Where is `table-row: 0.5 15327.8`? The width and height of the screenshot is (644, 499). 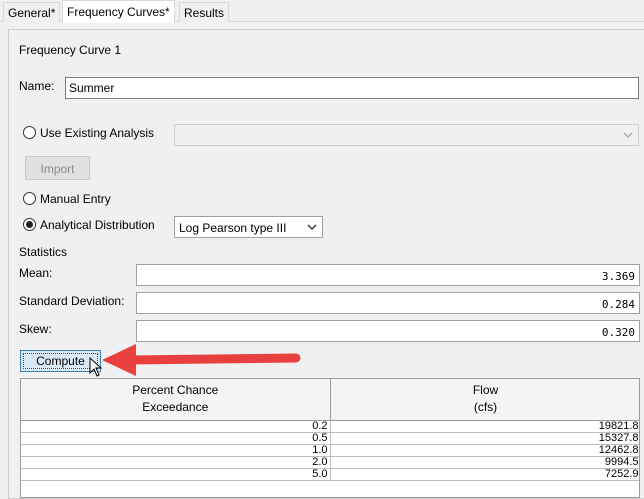 table-row: 0.5 15327.8 is located at coordinates (330, 438).